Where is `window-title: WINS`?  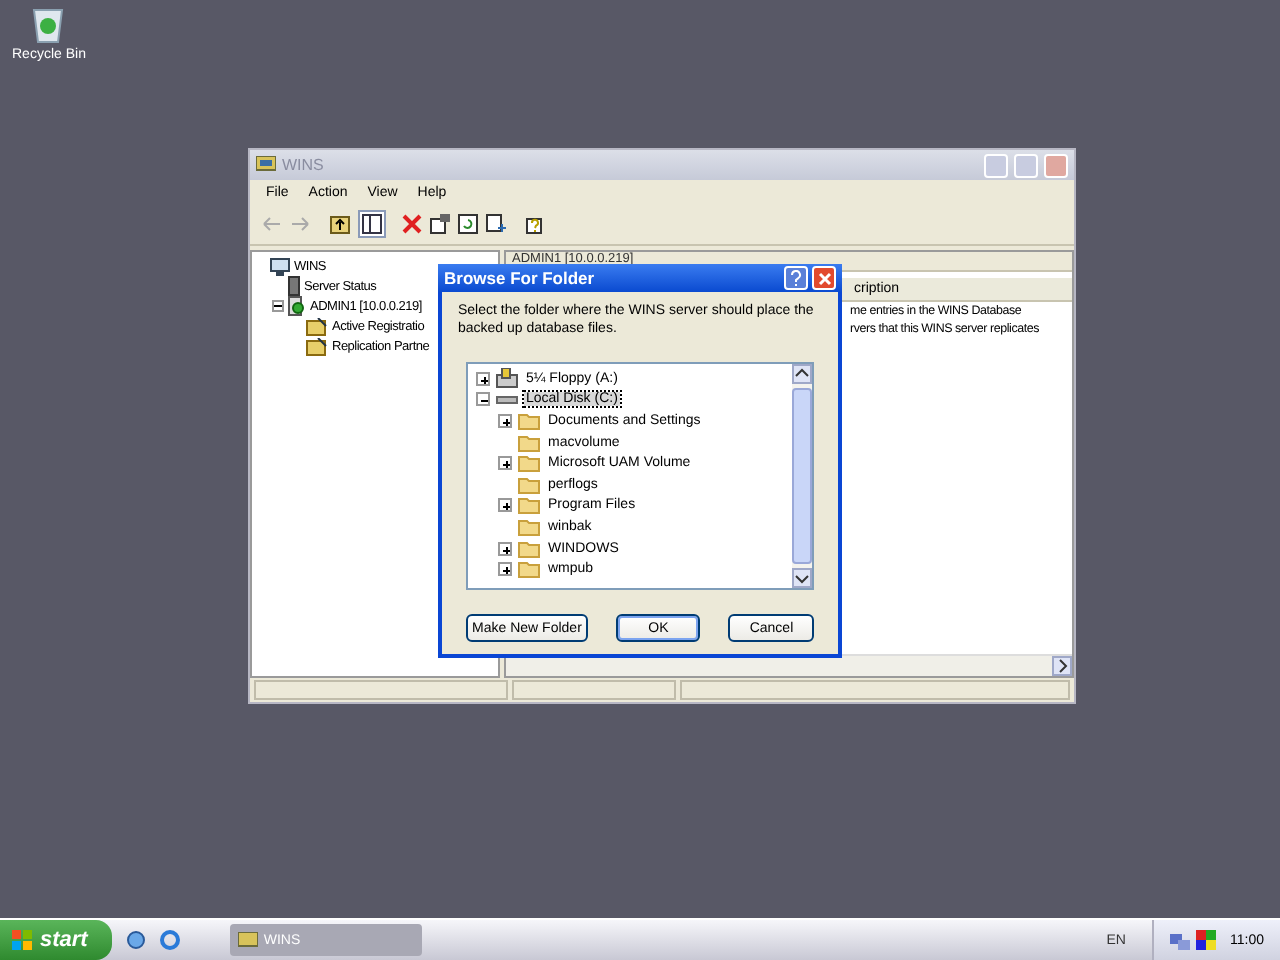 window-title: WINS is located at coordinates (303, 165).